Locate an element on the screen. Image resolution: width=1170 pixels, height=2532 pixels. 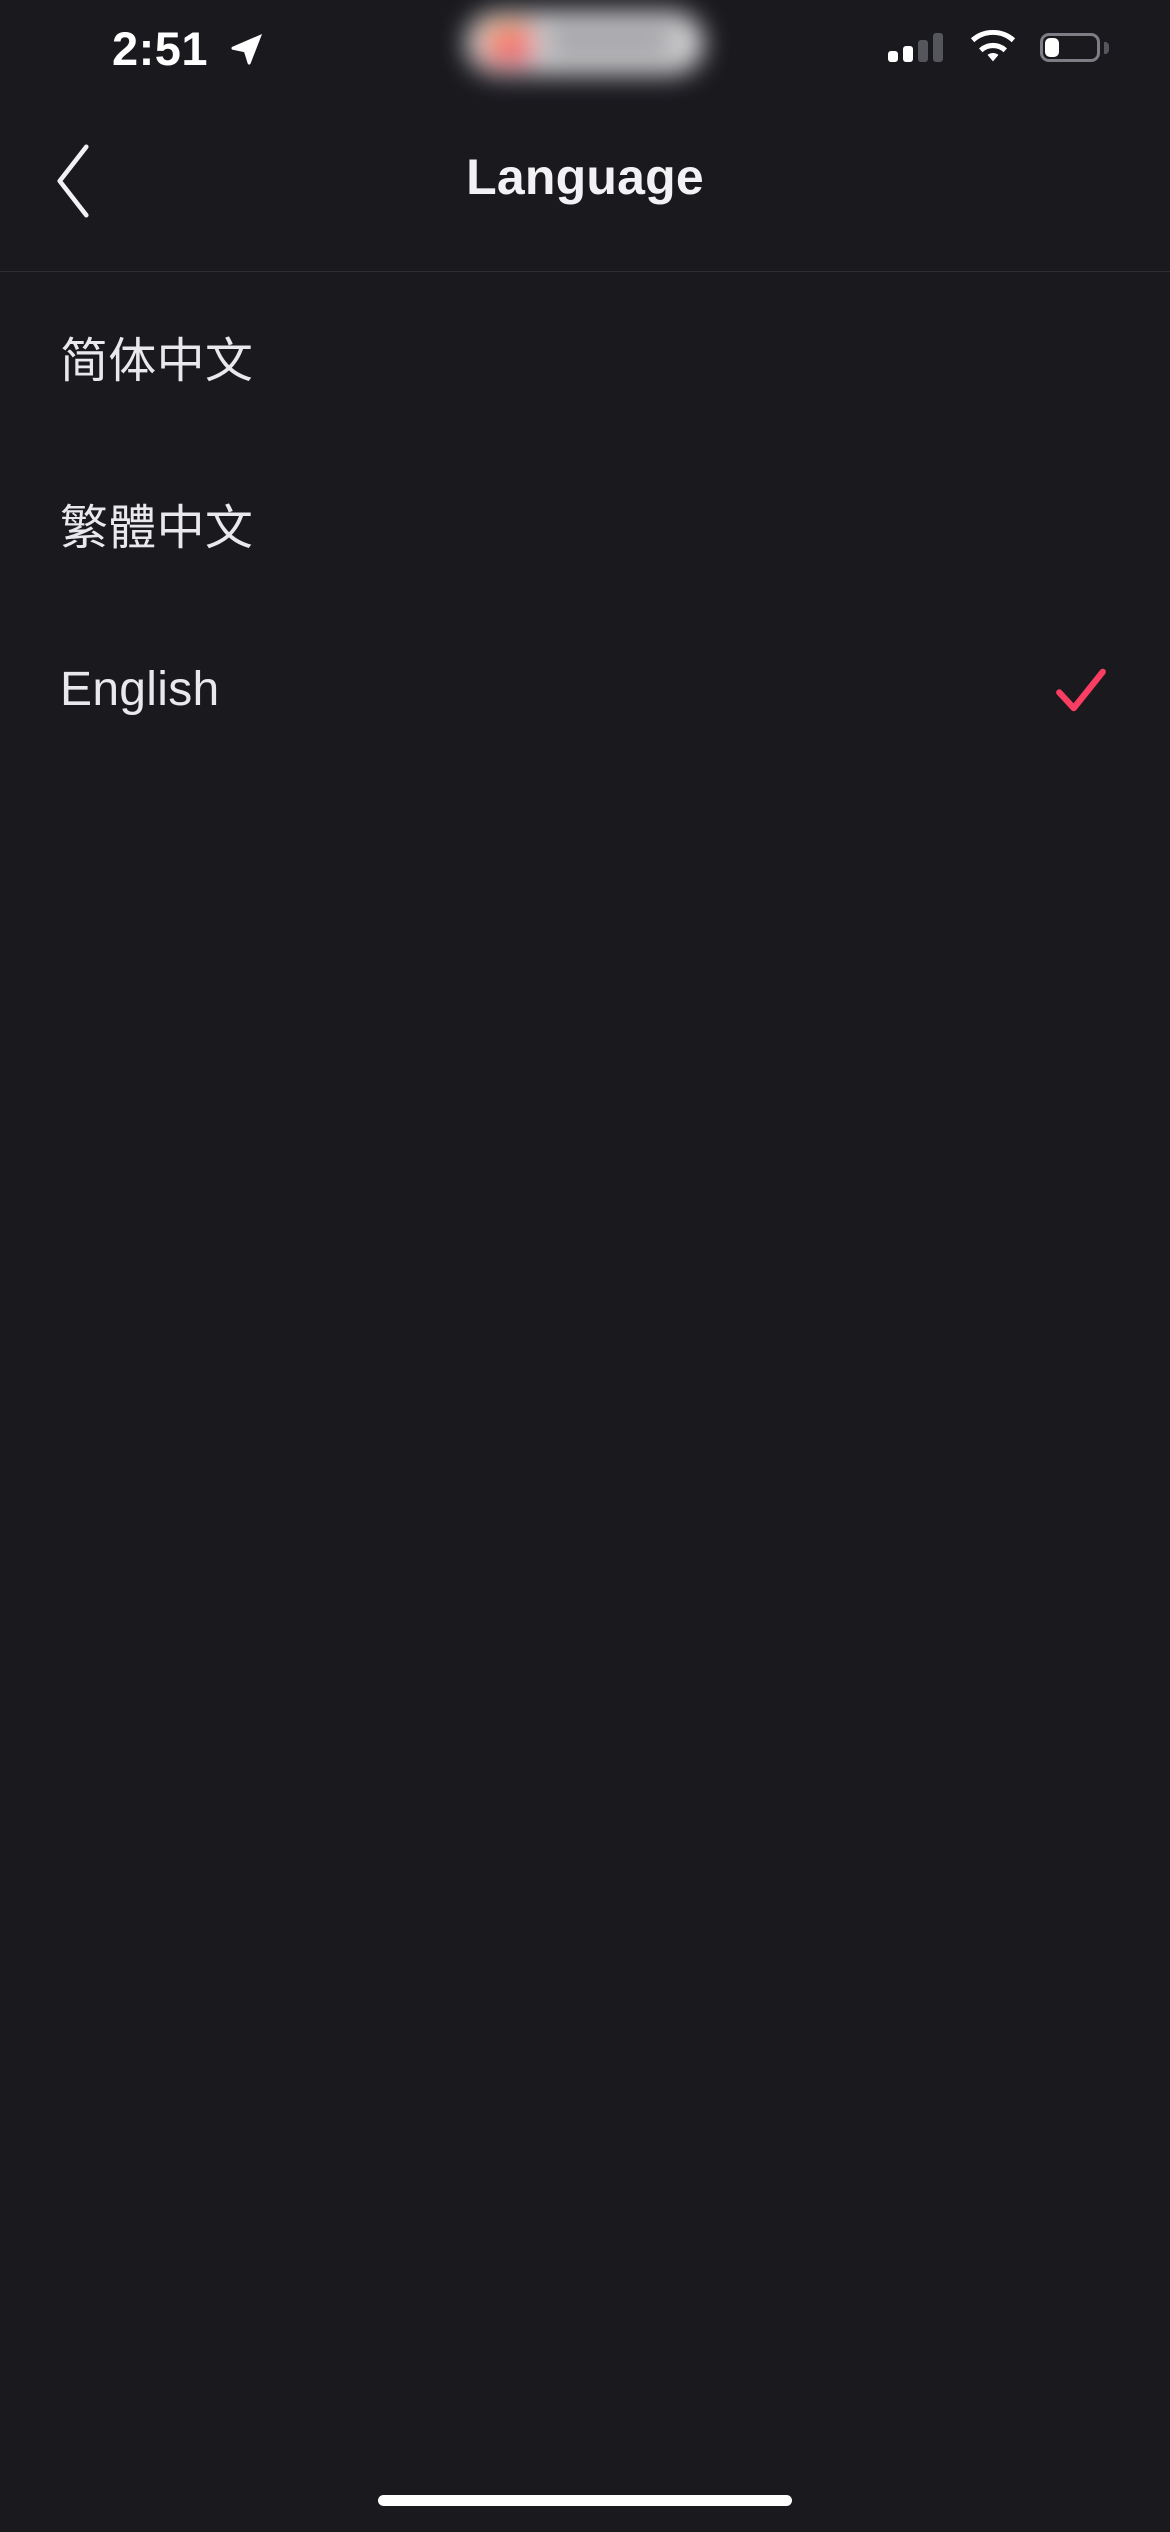
battery-fill is located at coordinates (1052, 47).